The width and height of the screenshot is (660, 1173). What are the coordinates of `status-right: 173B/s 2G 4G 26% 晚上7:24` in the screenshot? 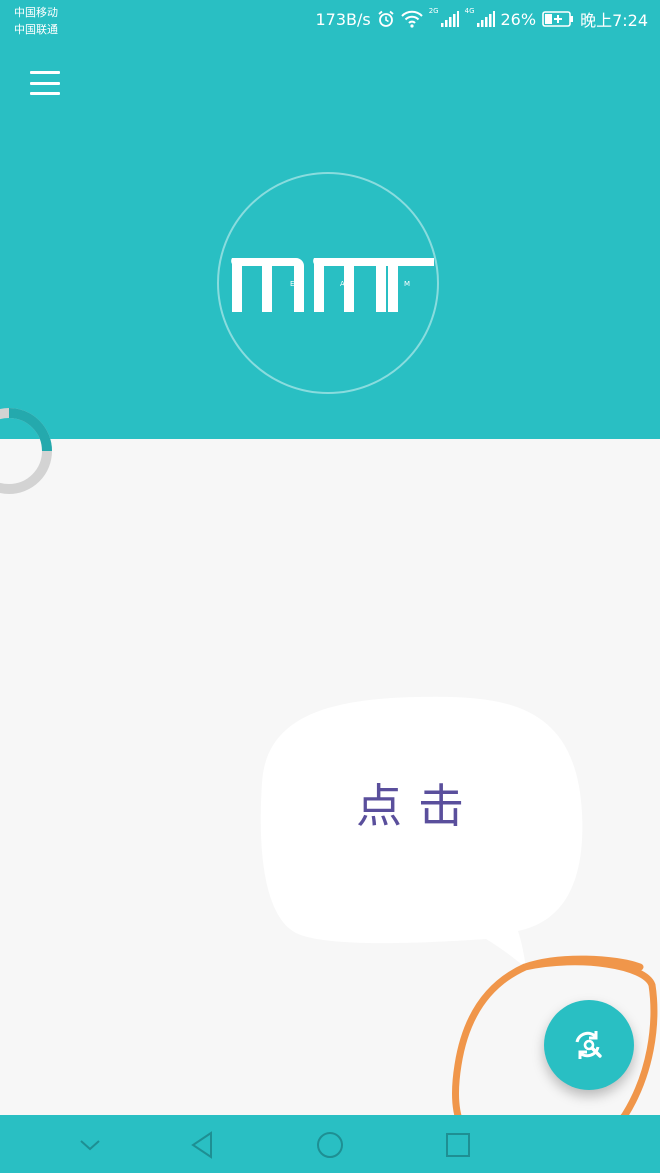 It's located at (481, 19).